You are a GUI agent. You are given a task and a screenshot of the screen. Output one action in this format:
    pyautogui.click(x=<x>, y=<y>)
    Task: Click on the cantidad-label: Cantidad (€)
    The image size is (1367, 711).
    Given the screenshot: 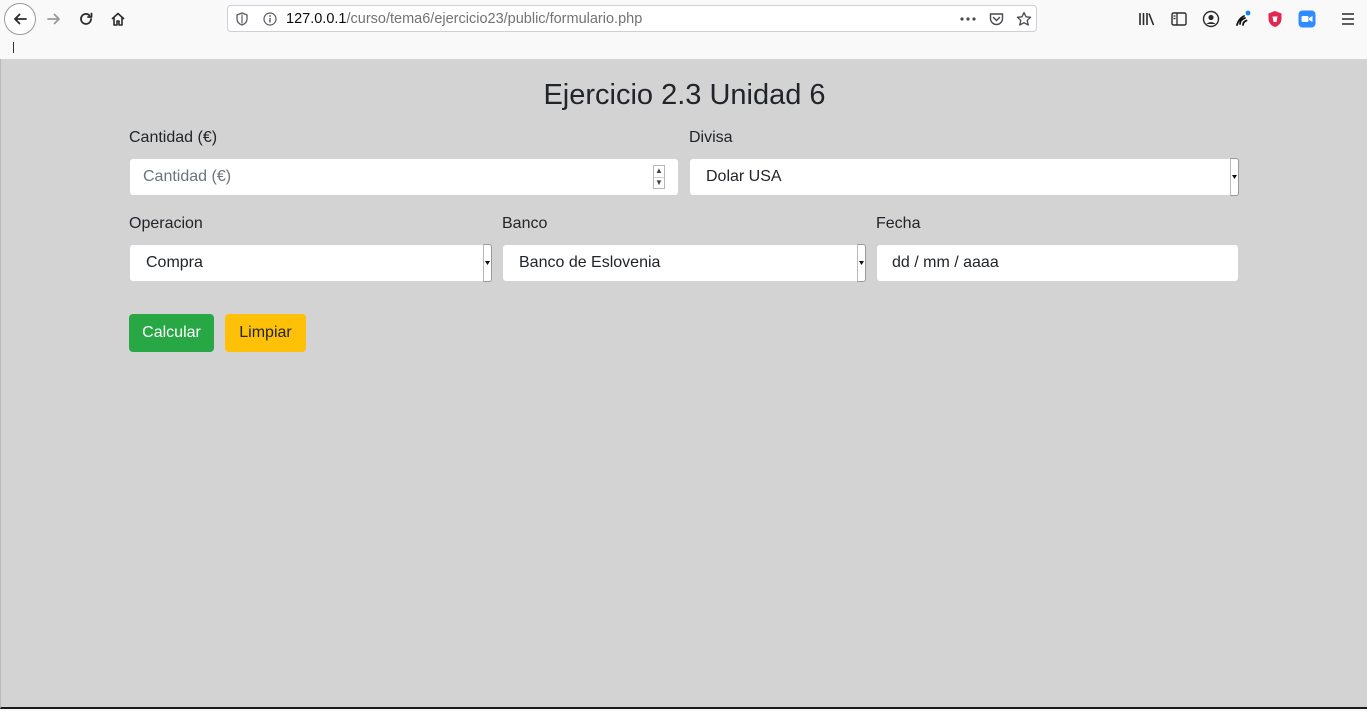 What is the action you would take?
    pyautogui.click(x=173, y=137)
    